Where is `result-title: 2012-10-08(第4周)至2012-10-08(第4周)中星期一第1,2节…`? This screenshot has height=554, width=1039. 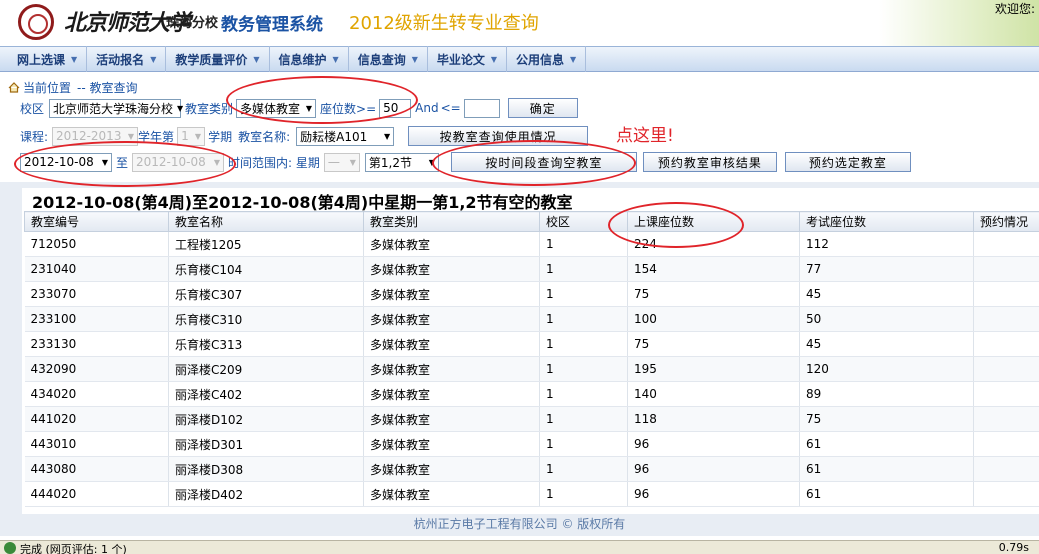
result-title: 2012-10-08(第4周)至2012-10-08(第4周)中星期一第1,2节… is located at coordinates (302, 202).